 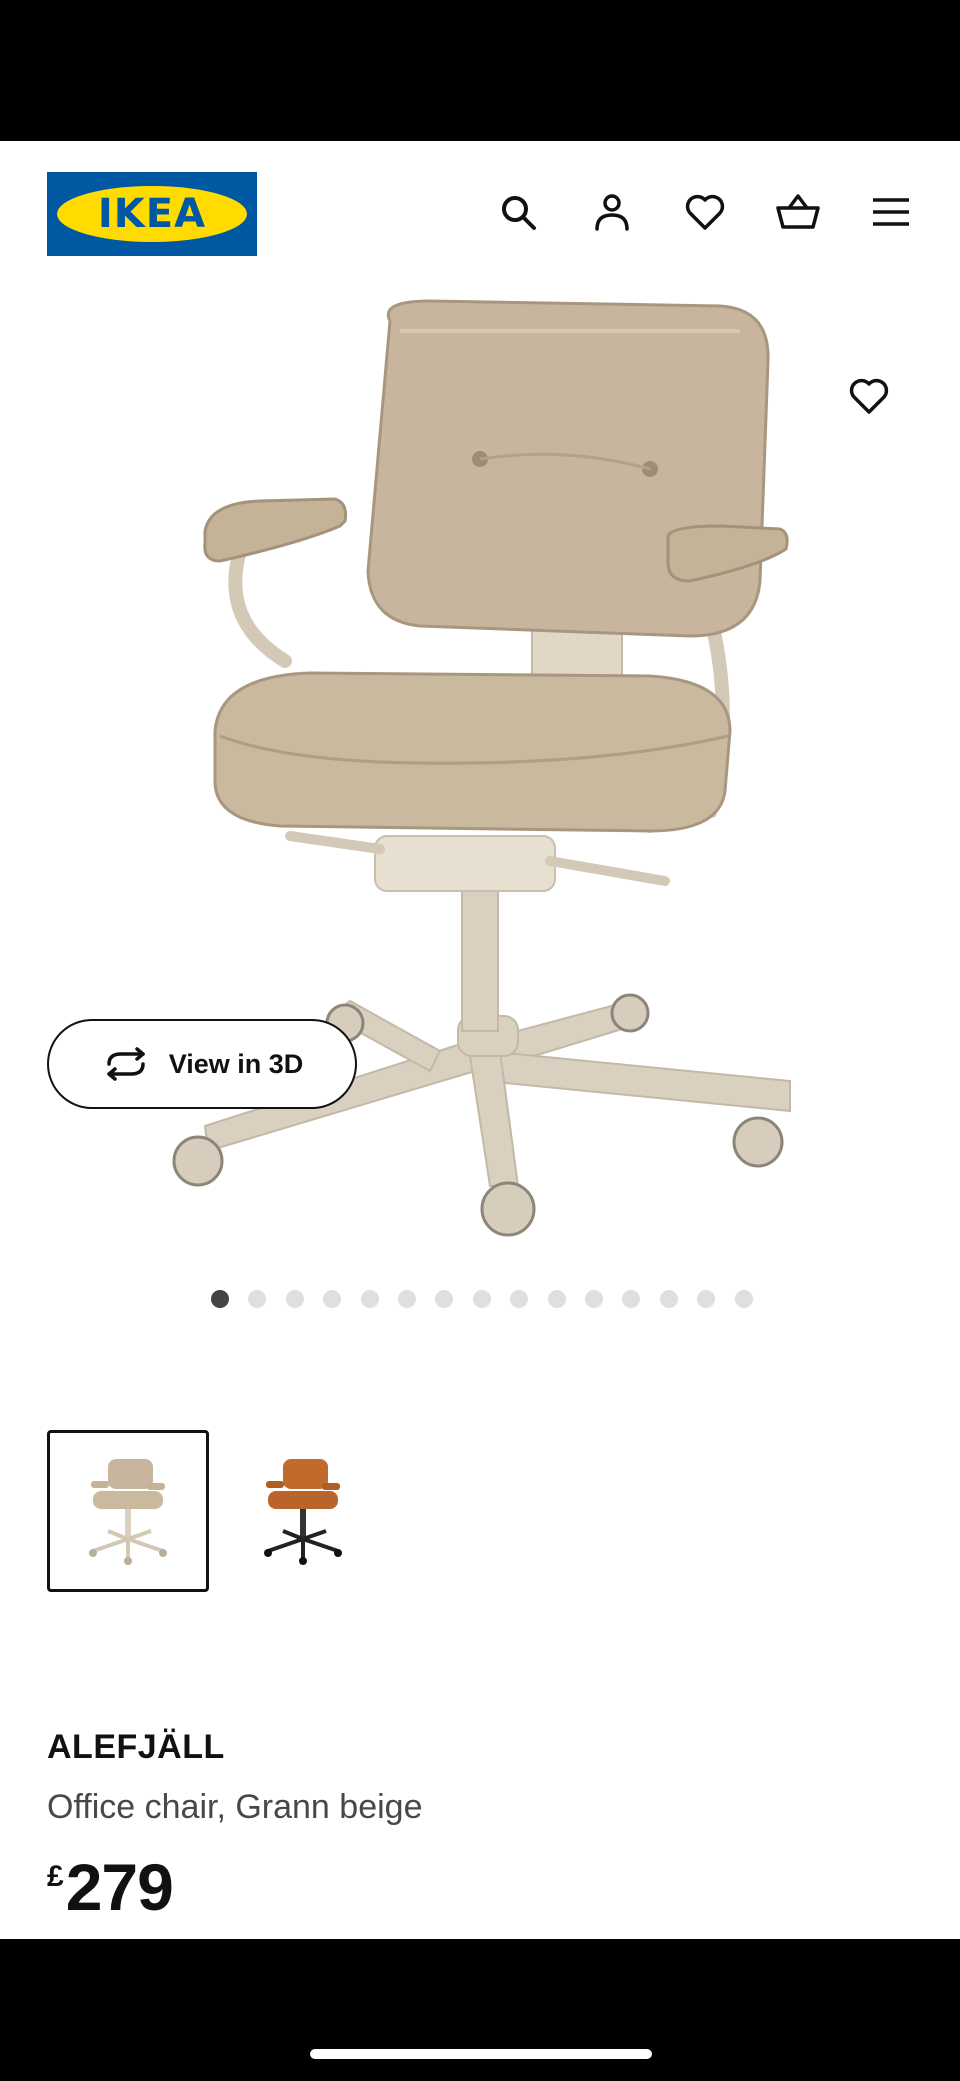 What do you see at coordinates (55, 1876) in the screenshot?
I see `price-currency: £` at bounding box center [55, 1876].